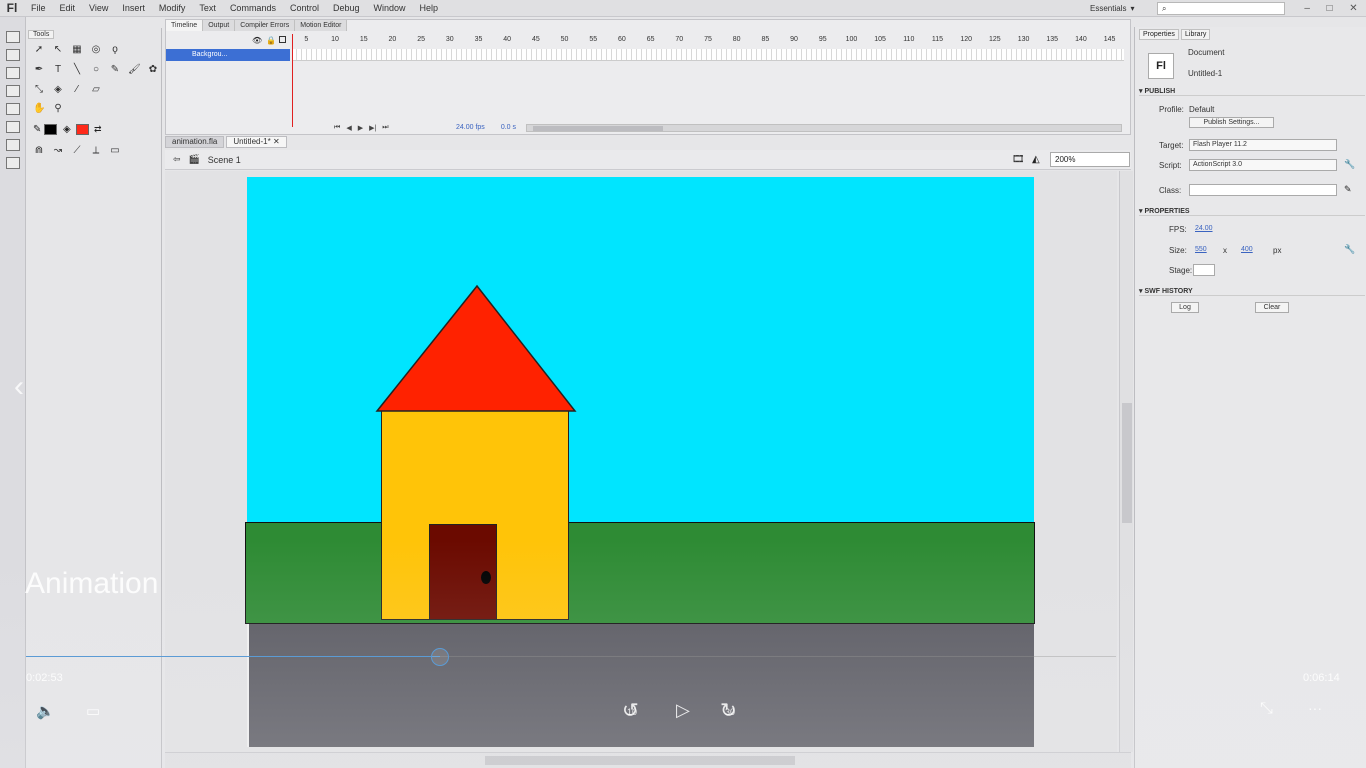 The width and height of the screenshot is (1366, 768). What do you see at coordinates (824, 128) in the screenshot?
I see `timeline-scrollbar` at bounding box center [824, 128].